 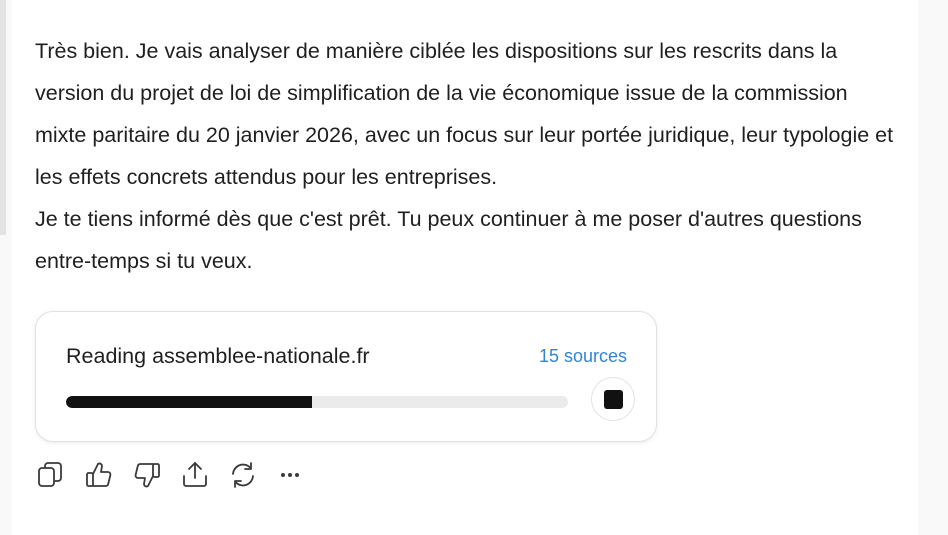 I want to click on refresh-icon, so click(x=243, y=475).